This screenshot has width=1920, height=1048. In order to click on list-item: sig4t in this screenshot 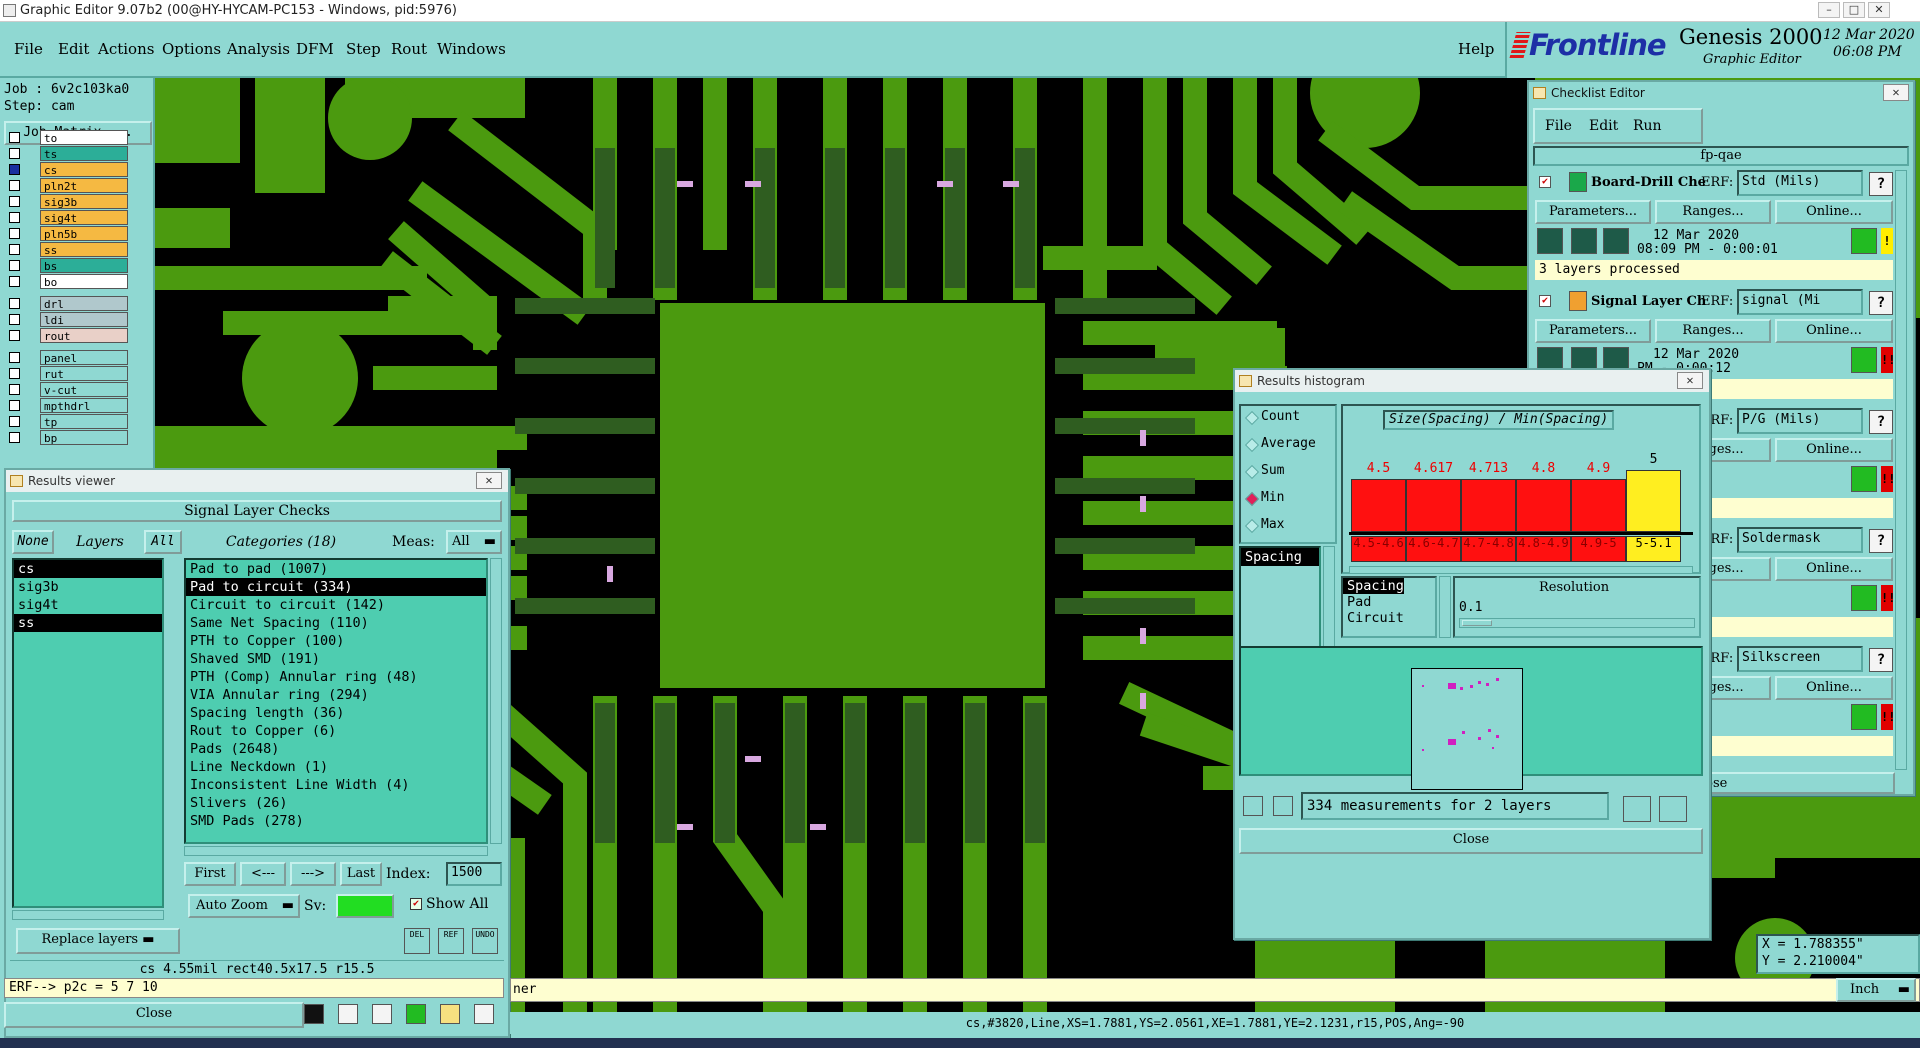, I will do `click(88, 605)`.